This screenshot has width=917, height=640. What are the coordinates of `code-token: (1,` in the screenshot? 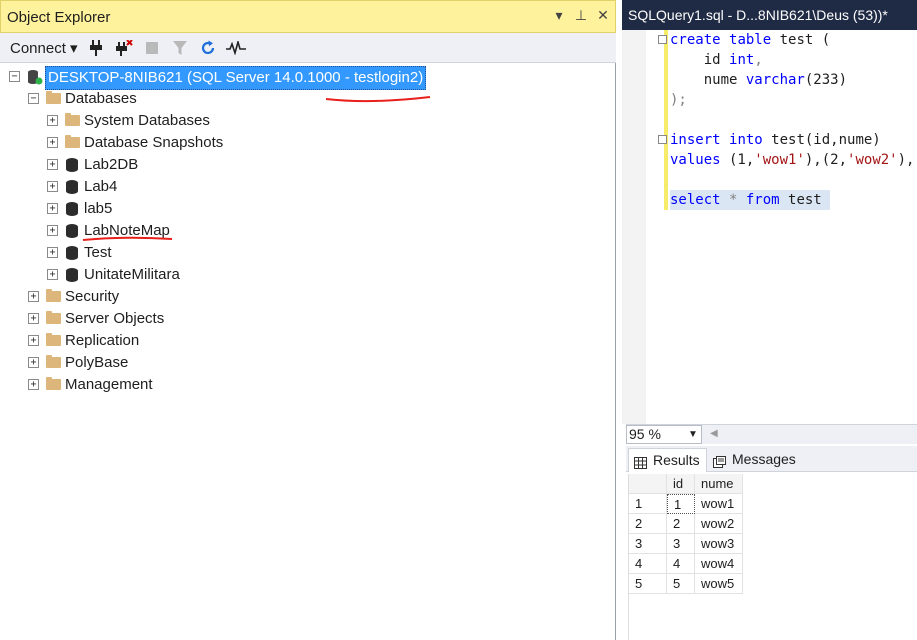 It's located at (737, 160).